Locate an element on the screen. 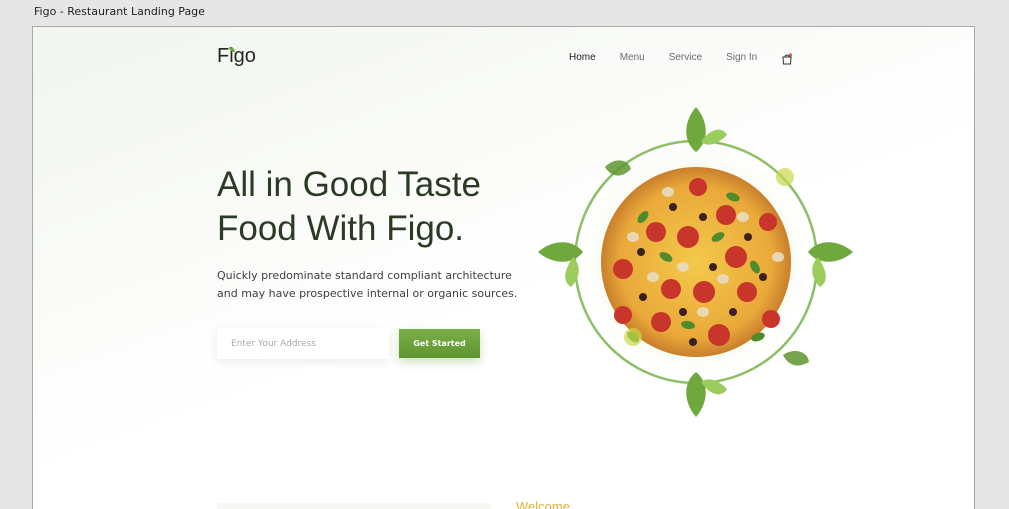  nav-home: Home is located at coordinates (582, 57).